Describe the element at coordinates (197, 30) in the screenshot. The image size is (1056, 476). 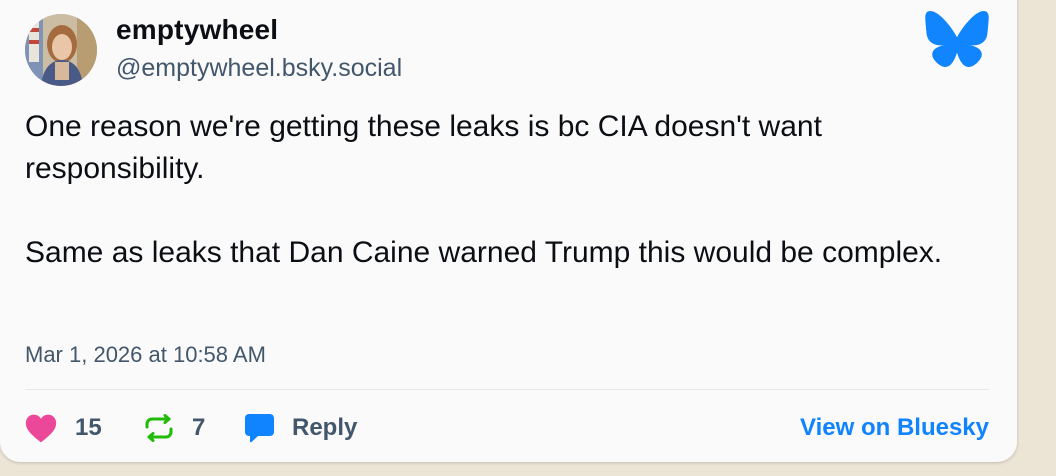
I see `author-display-name: emptywheel` at that location.